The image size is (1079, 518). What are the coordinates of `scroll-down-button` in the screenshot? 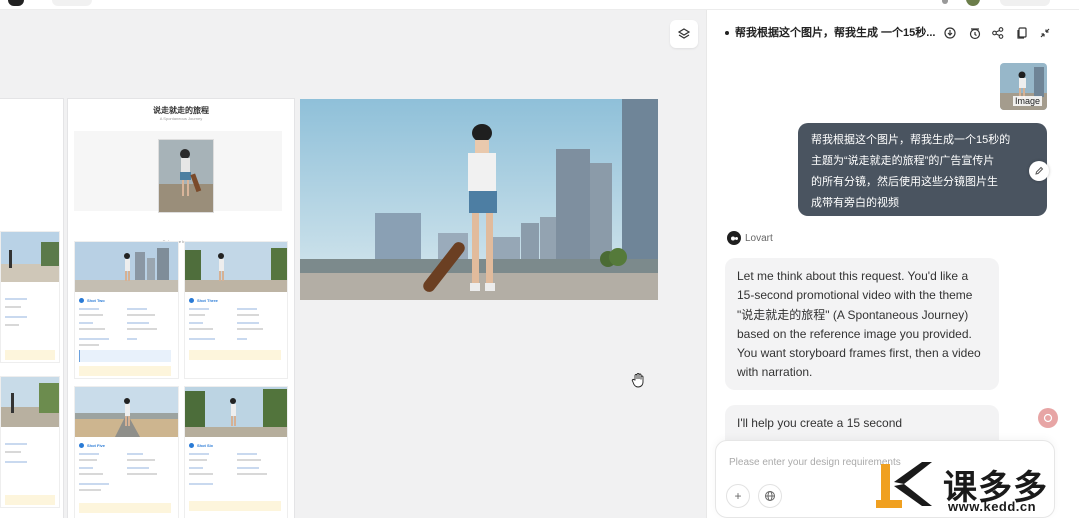 It's located at (1048, 418).